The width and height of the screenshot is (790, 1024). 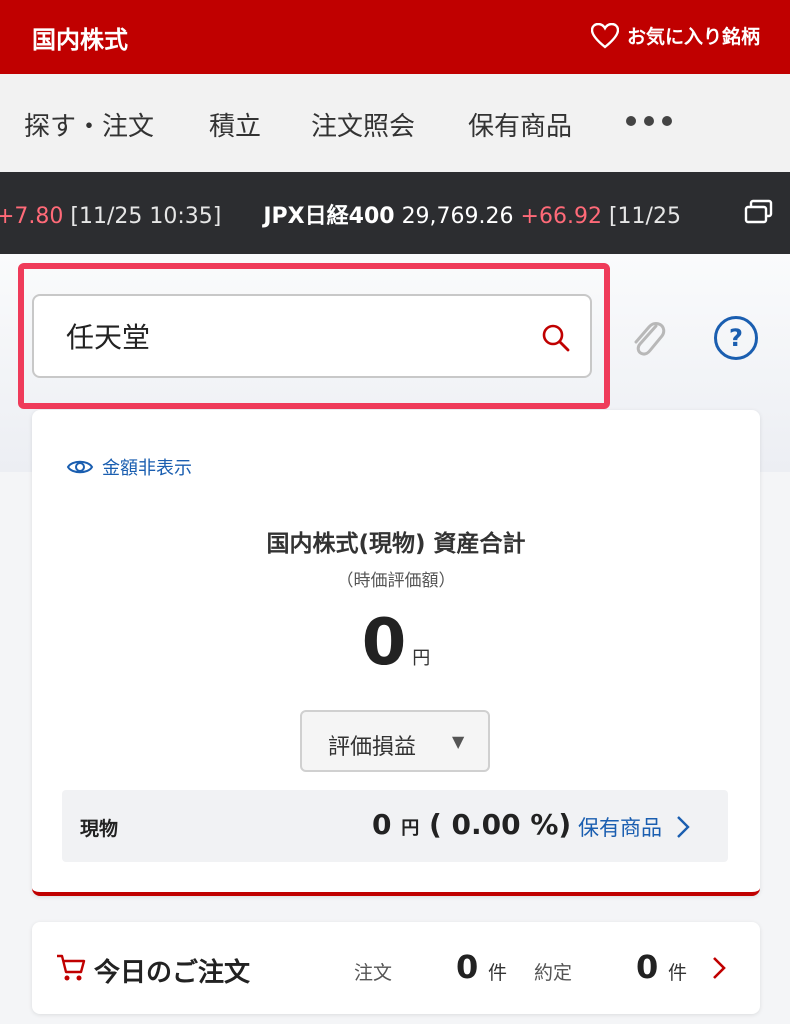 What do you see at coordinates (71, 967) in the screenshot?
I see `cart-icon` at bounding box center [71, 967].